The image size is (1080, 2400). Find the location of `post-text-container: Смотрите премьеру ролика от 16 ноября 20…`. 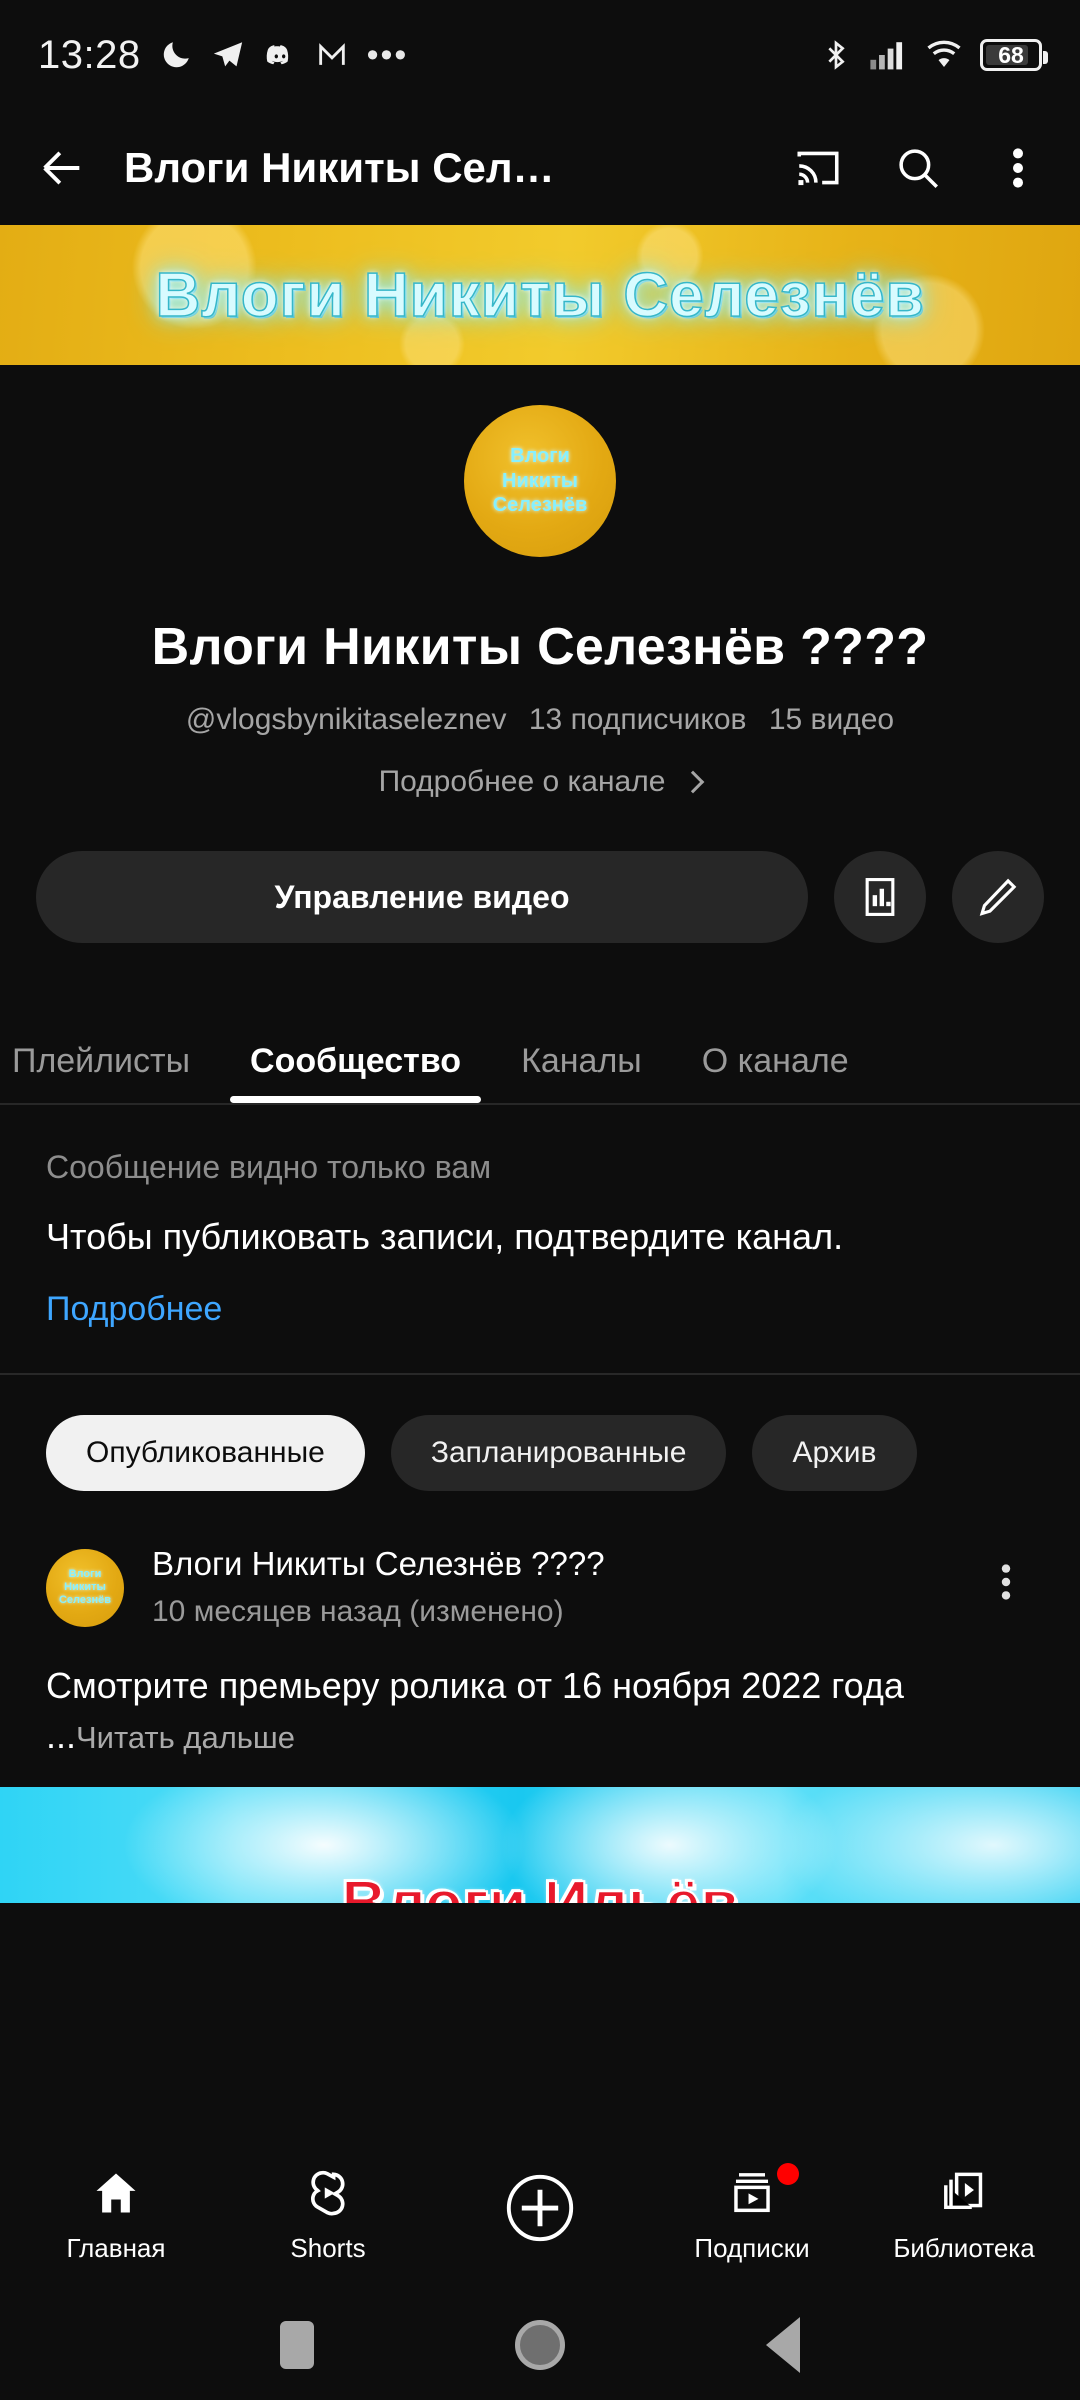

post-text-container: Смотрите премьеру ролика от 16 ноября 20… is located at coordinates (540, 1711).